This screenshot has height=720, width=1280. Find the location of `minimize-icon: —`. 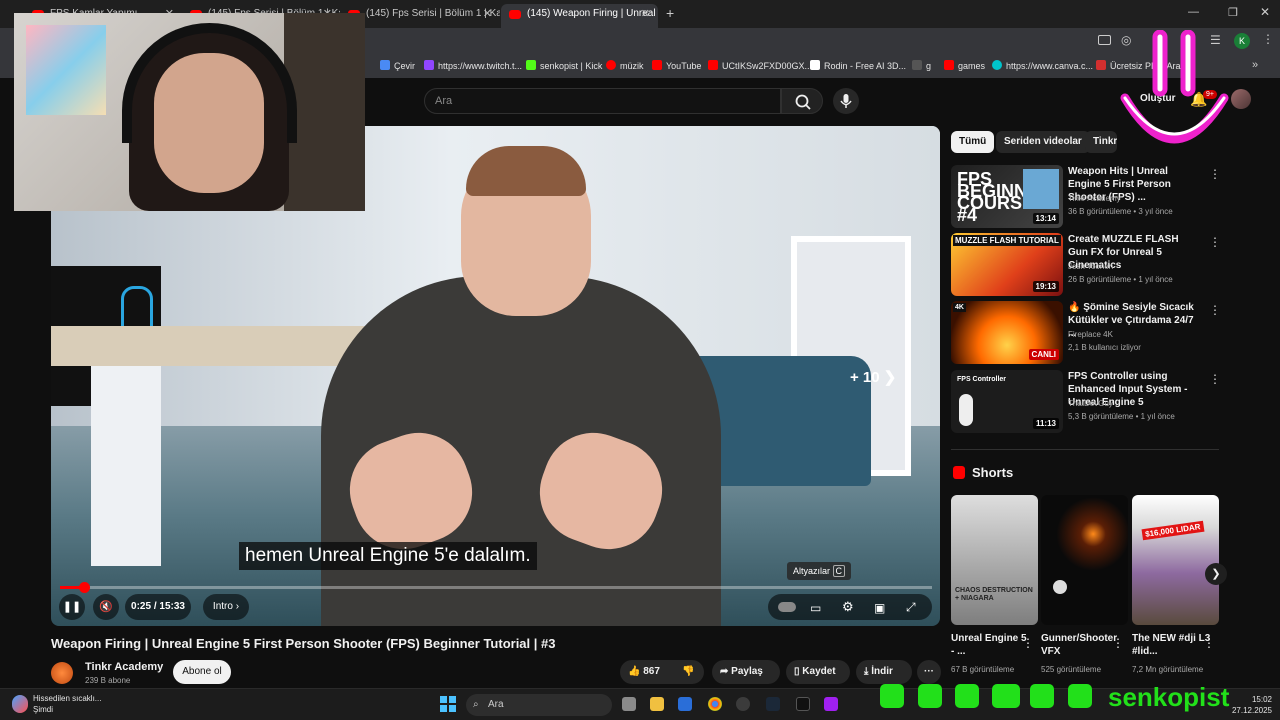

minimize-icon: — is located at coordinates (1193, 12).